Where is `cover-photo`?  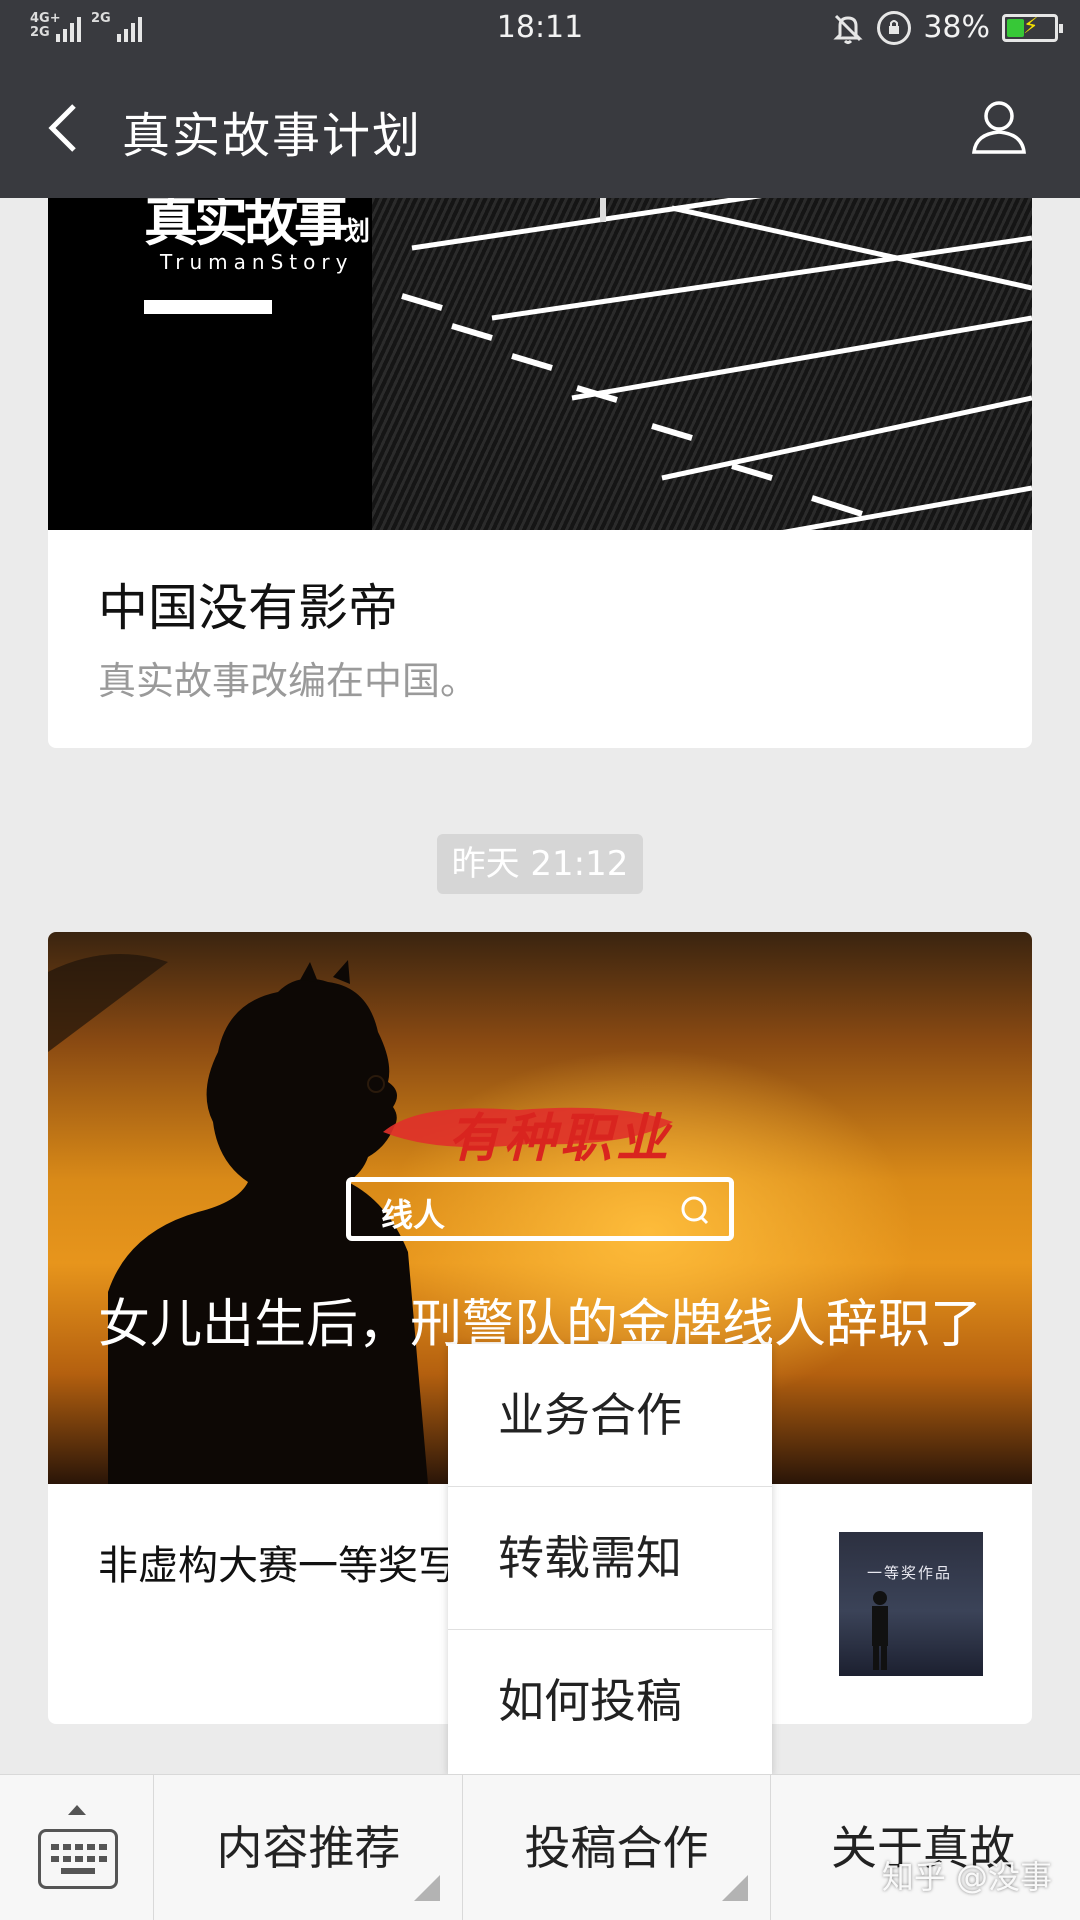 cover-photo is located at coordinates (702, 364).